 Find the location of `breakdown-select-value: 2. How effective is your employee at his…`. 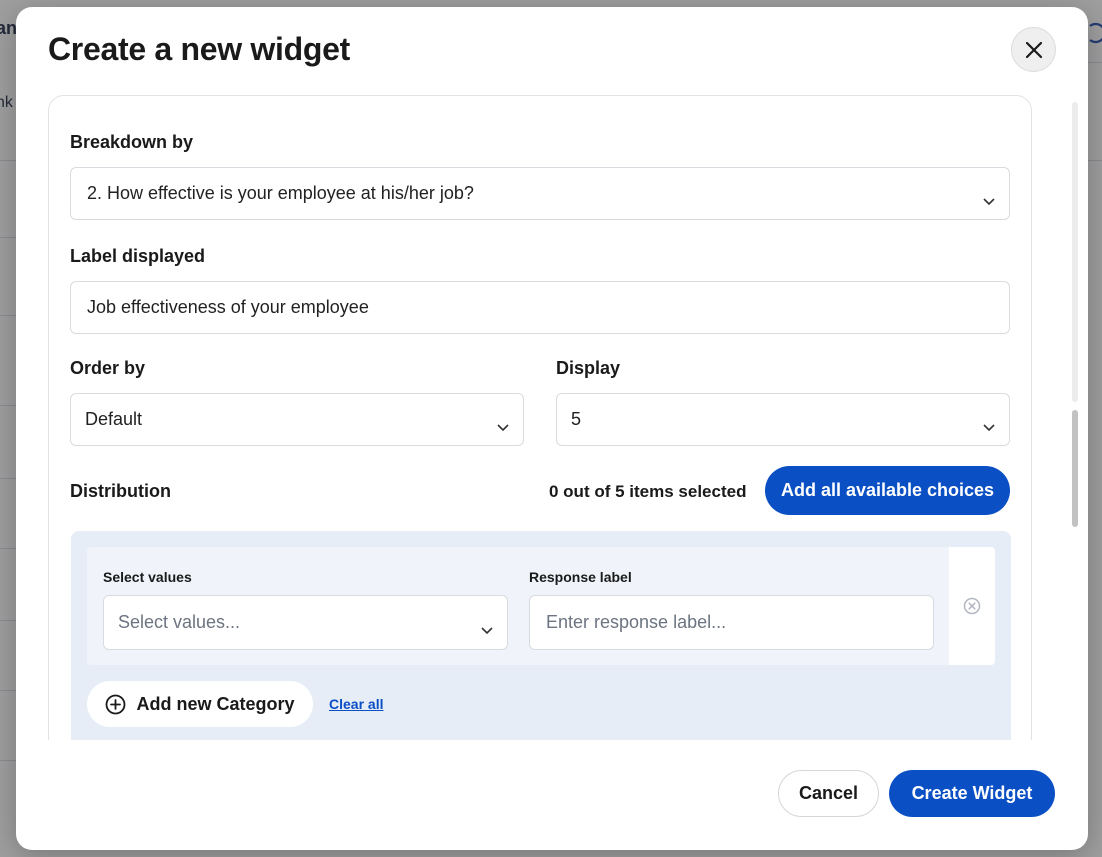

breakdown-select-value: 2. How effective is your employee at his… is located at coordinates (280, 193).